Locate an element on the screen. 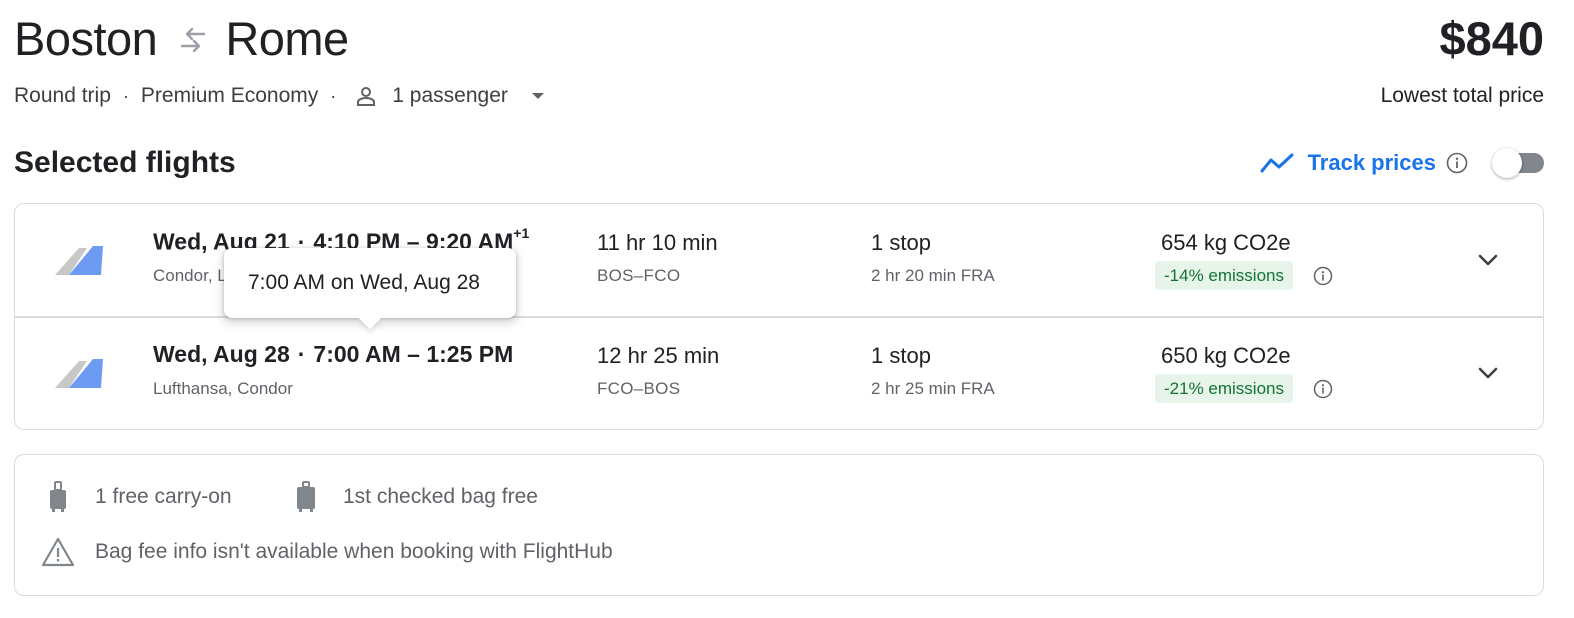 The image size is (1574, 618). total-price: $840 is located at coordinates (1491, 38).